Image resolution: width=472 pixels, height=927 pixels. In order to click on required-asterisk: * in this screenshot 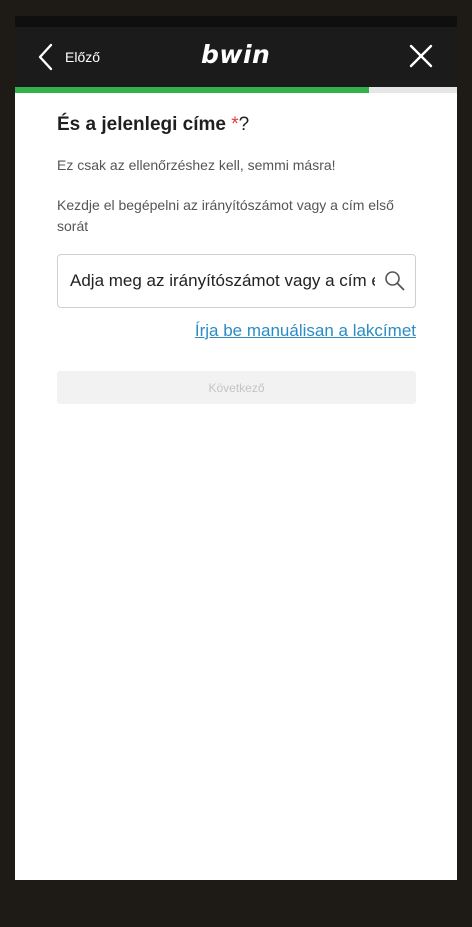, I will do `click(235, 124)`.